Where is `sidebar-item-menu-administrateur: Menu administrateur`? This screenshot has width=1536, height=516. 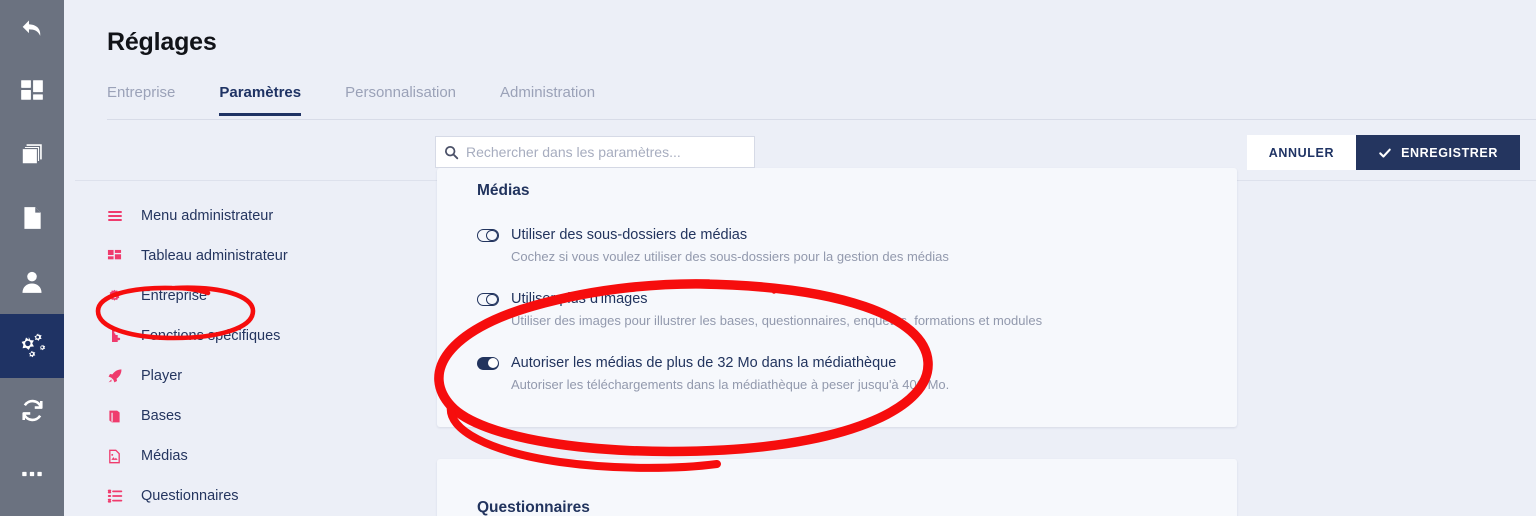 sidebar-item-menu-administrateur: Menu administrateur is located at coordinates (277, 216).